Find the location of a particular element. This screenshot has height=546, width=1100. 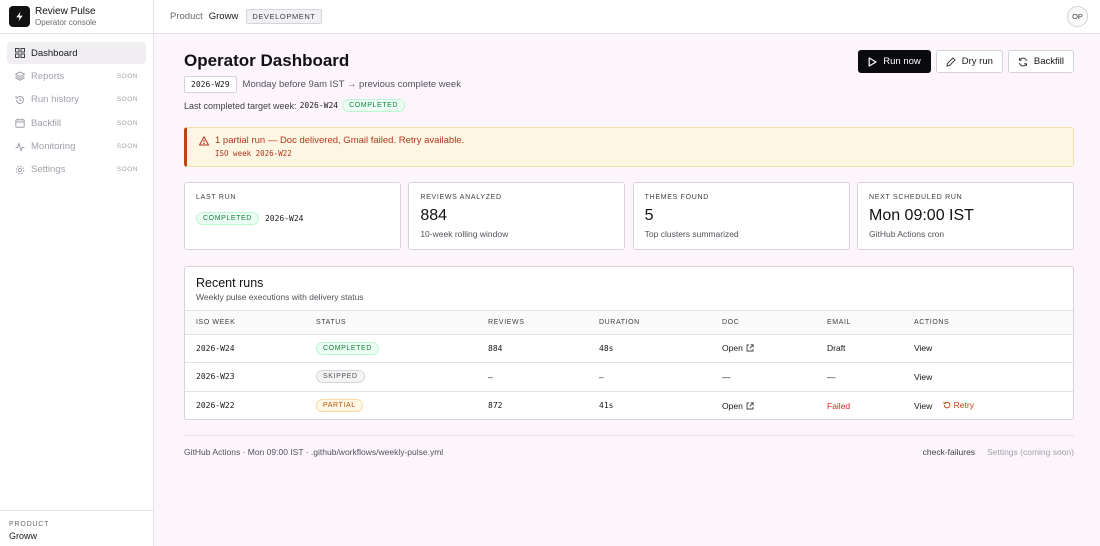

stat-label: LAST RUN is located at coordinates (216, 197).